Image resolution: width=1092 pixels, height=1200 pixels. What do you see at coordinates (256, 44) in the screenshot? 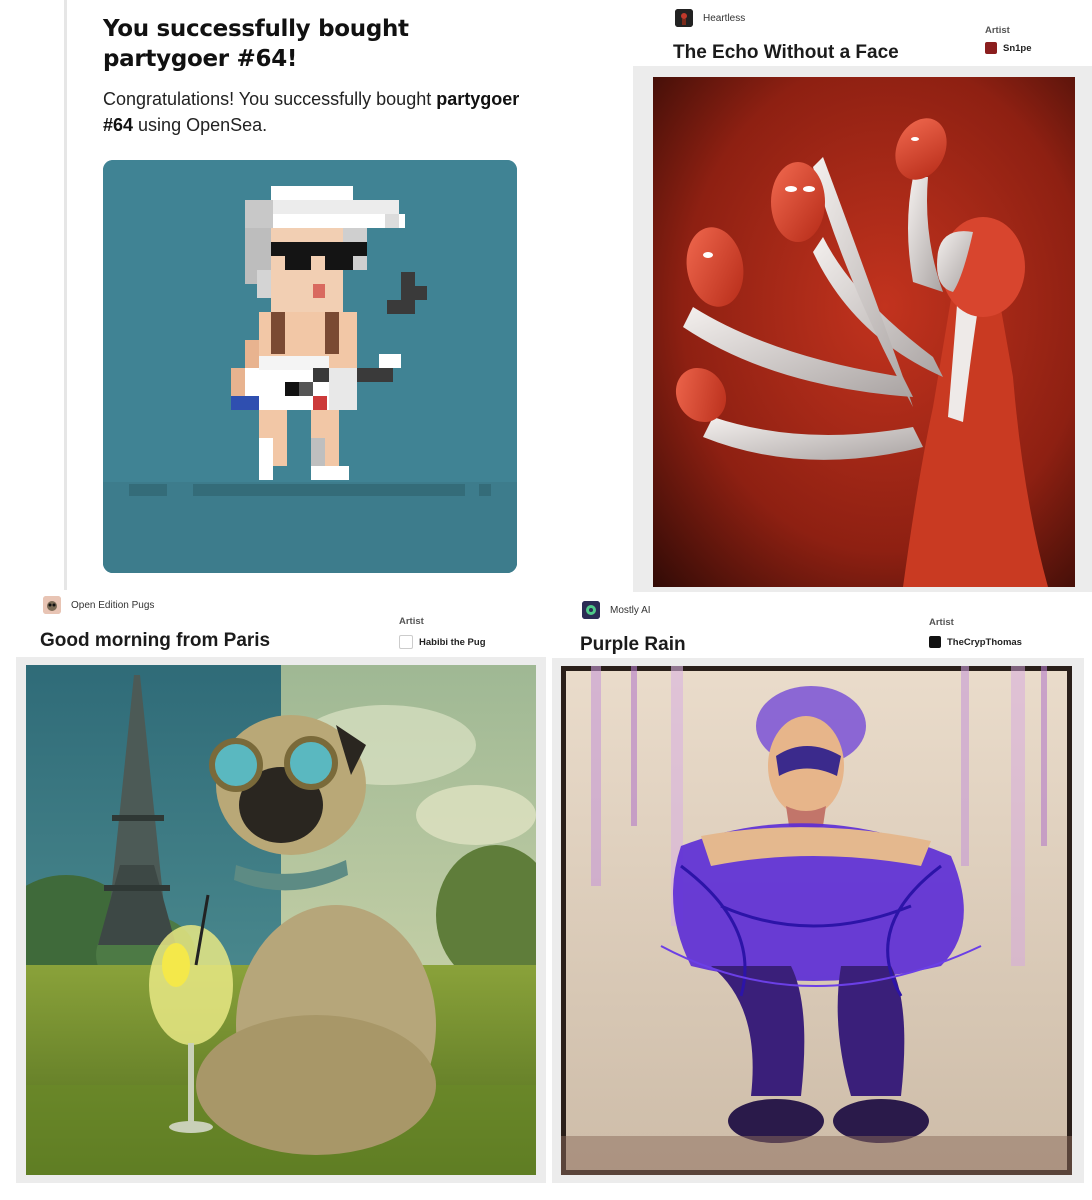
I see `purchase-heading: You successfully bought partygoer #64!` at bounding box center [256, 44].